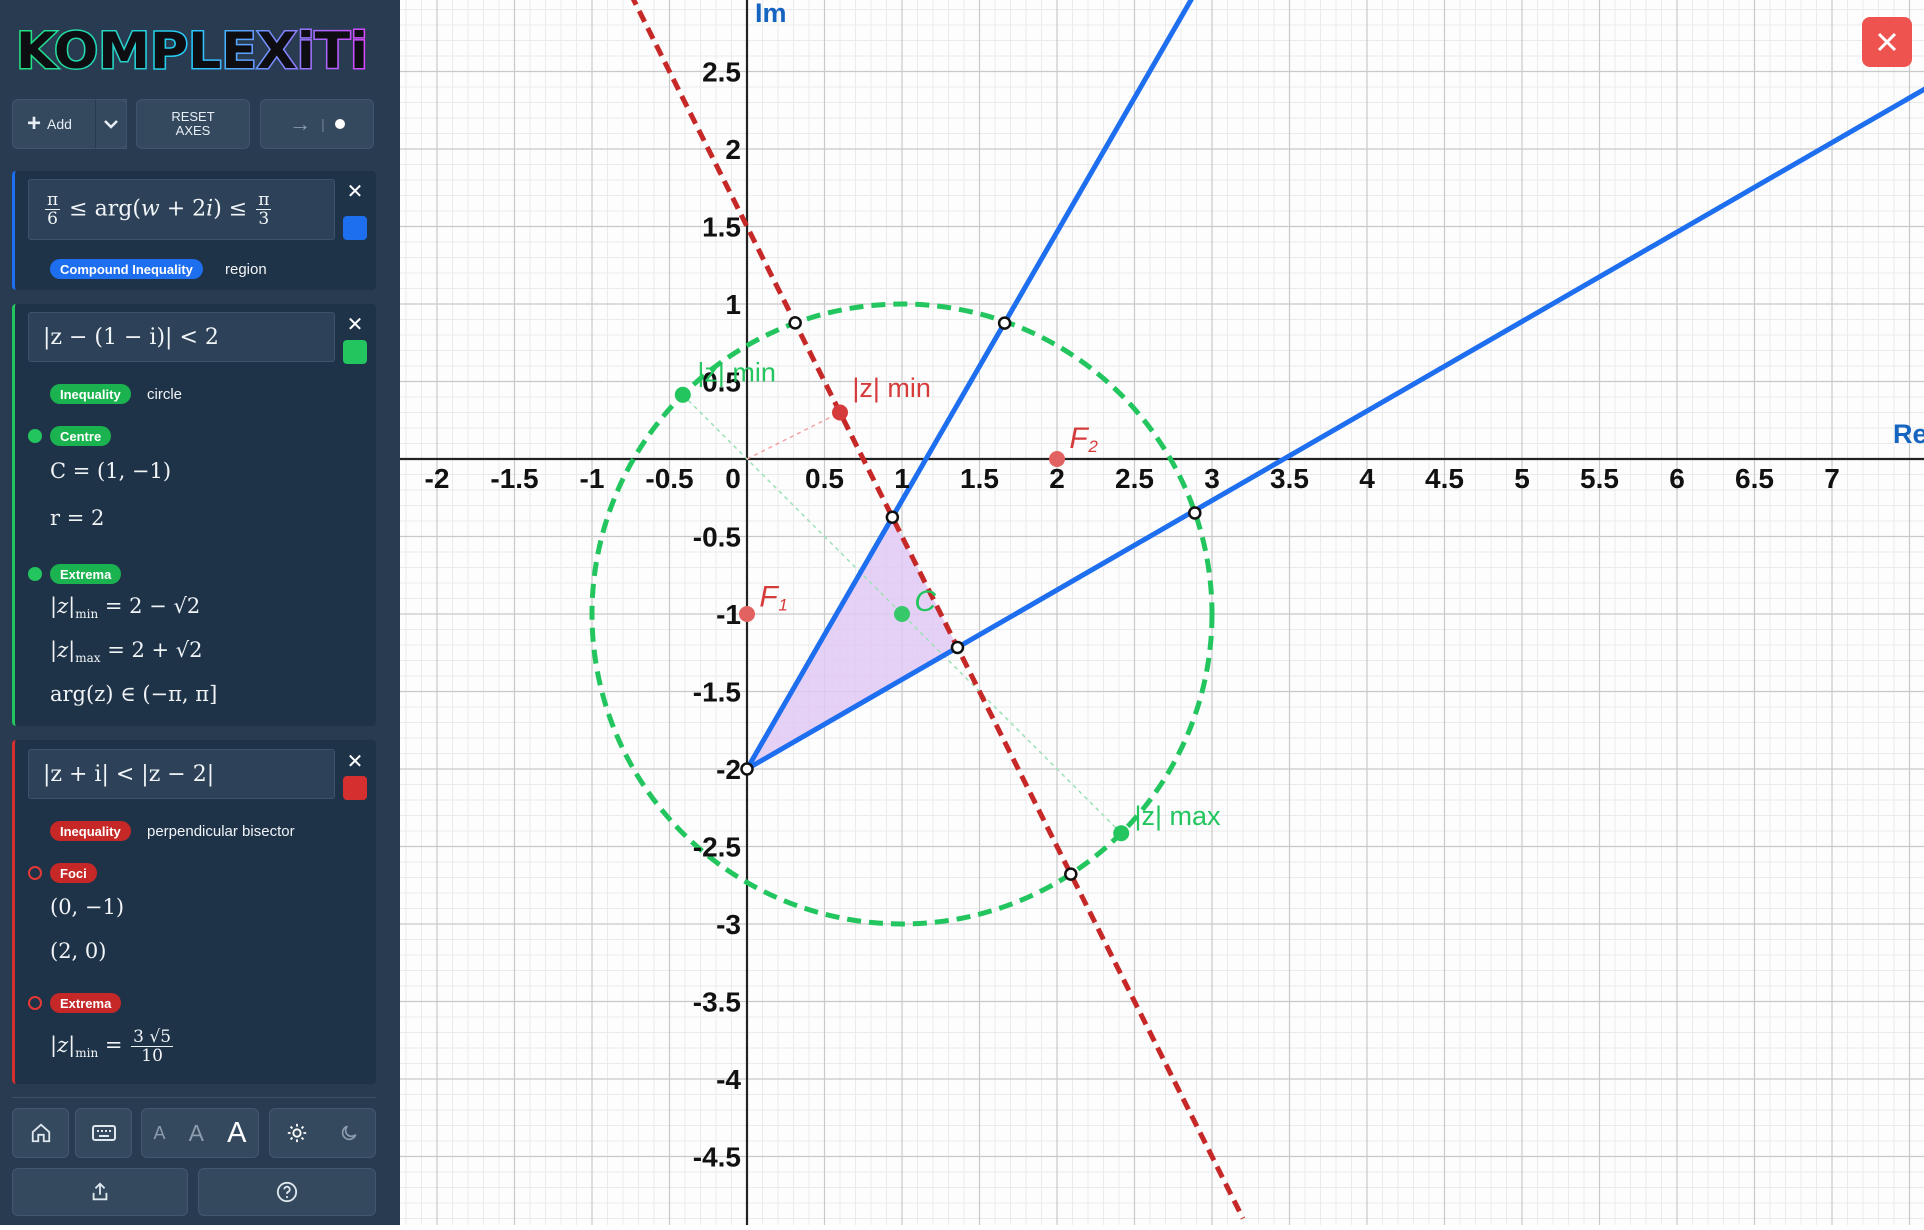 The height and width of the screenshot is (1230, 1924). I want to click on add-dropdown-button, so click(111, 124).